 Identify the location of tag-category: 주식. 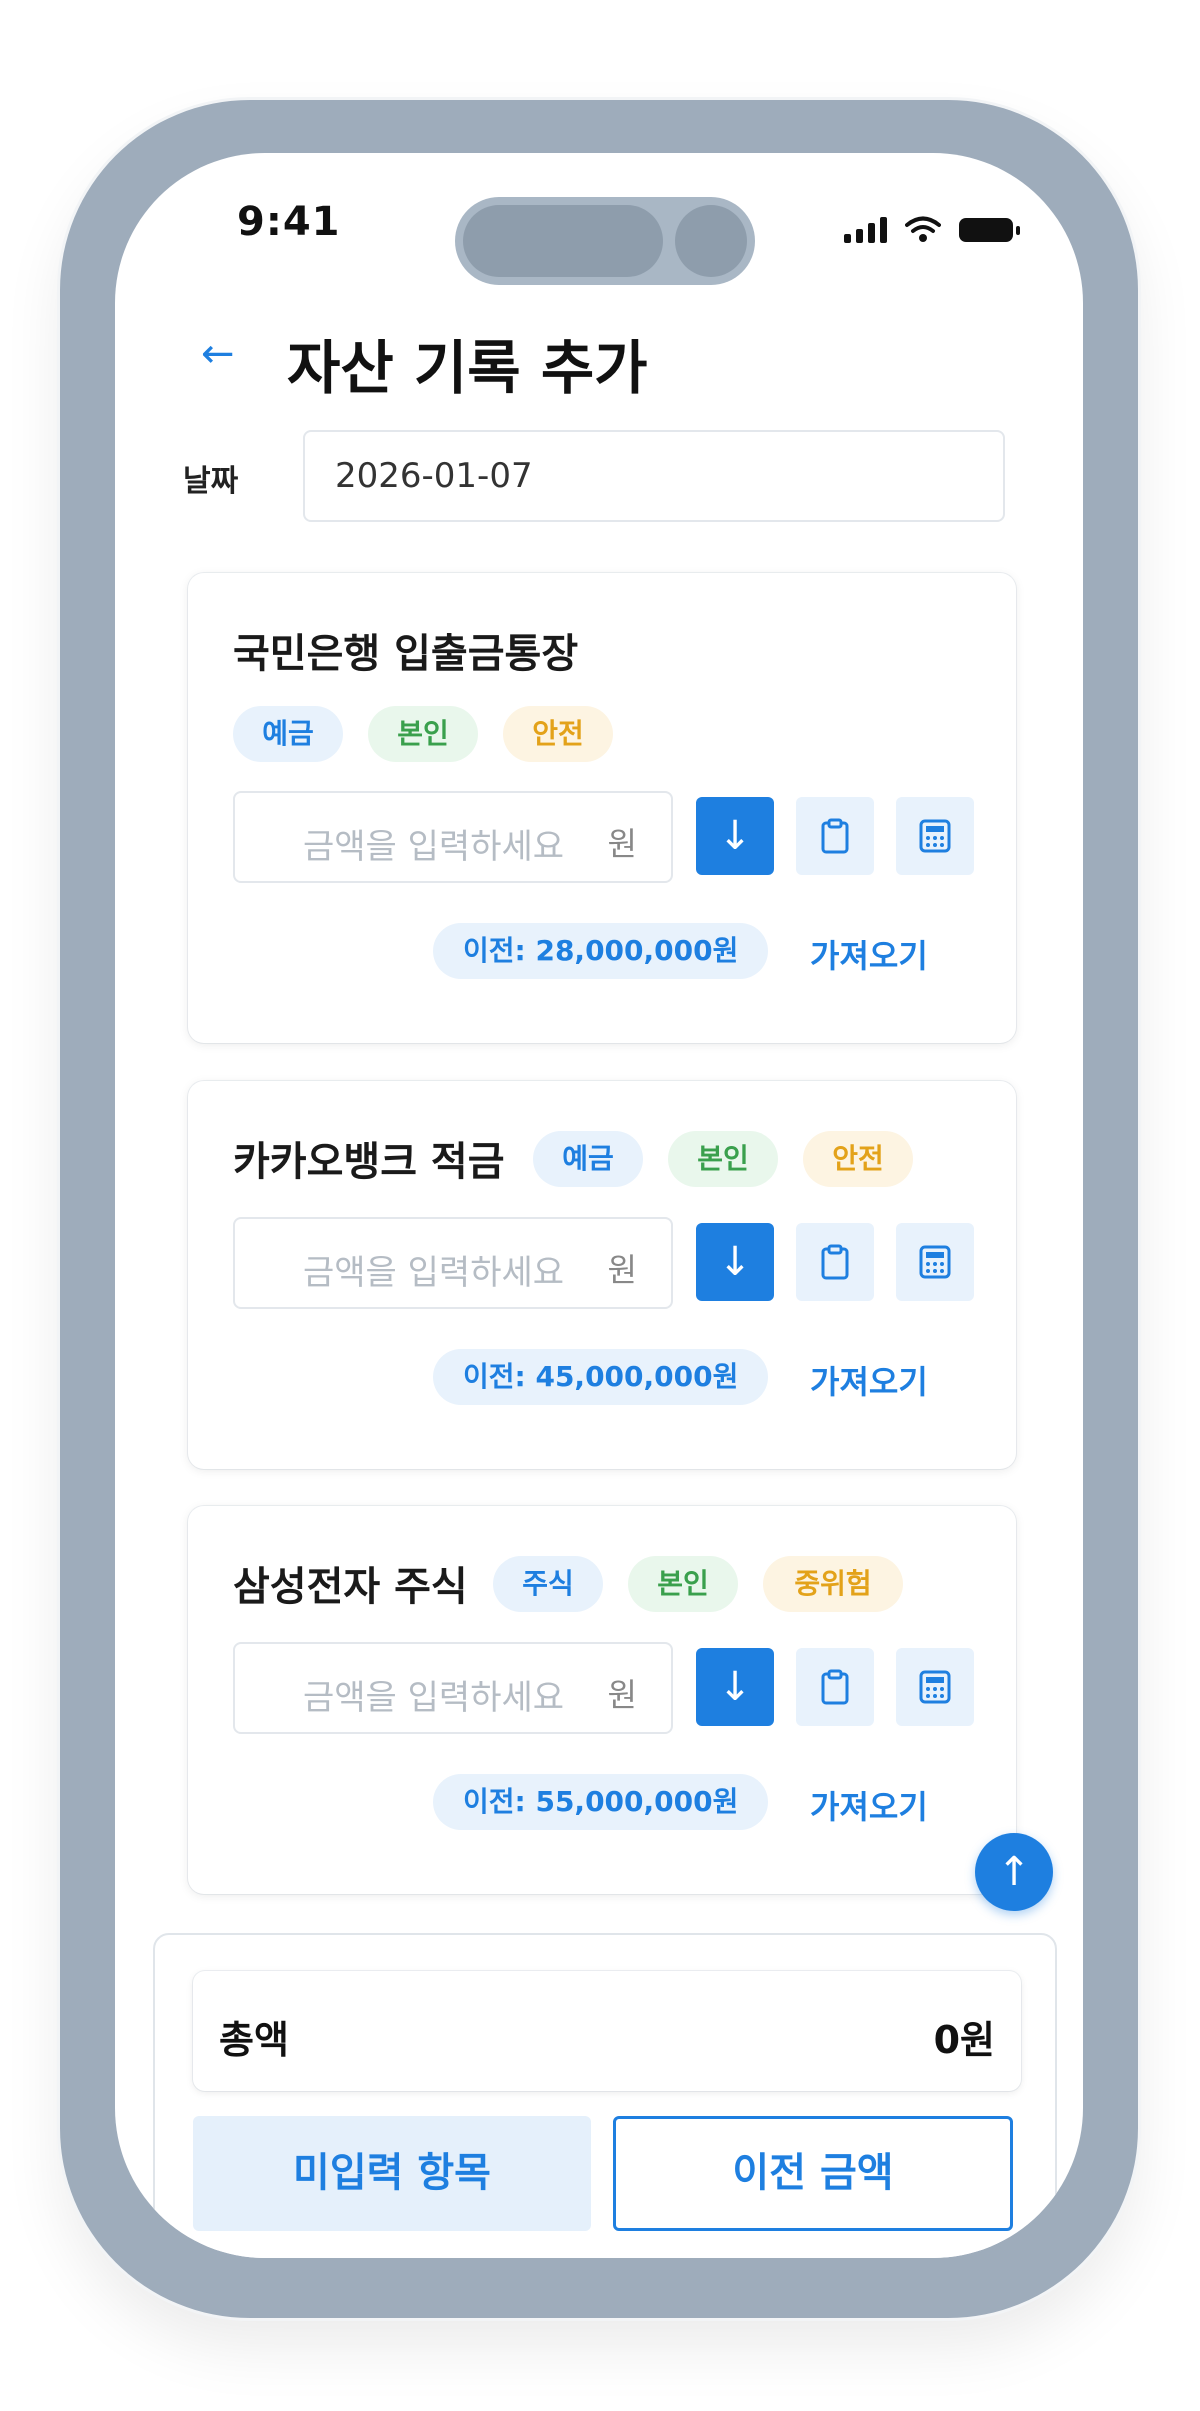
(548, 1584).